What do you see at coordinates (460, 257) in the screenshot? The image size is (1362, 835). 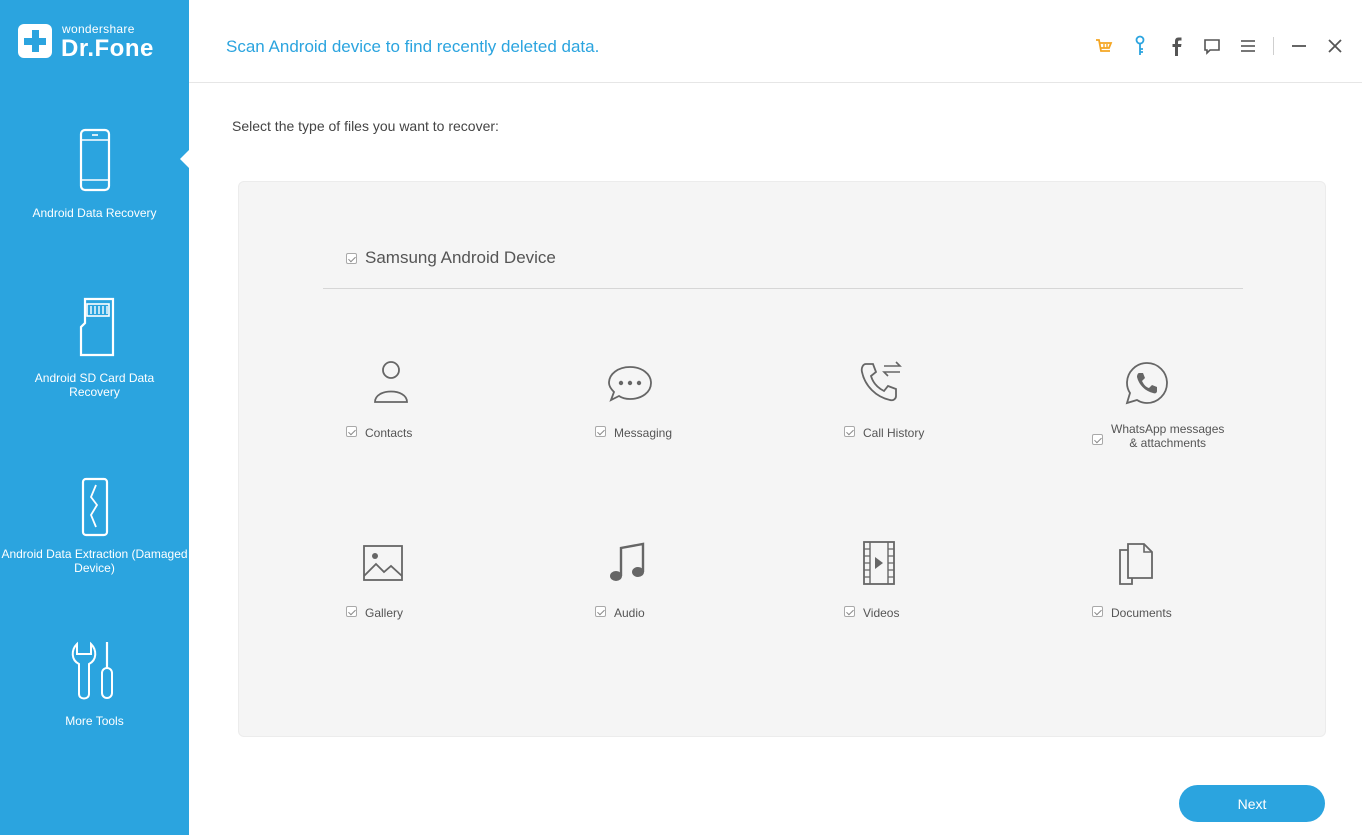 I see `device-label: Samsung Android Device` at bounding box center [460, 257].